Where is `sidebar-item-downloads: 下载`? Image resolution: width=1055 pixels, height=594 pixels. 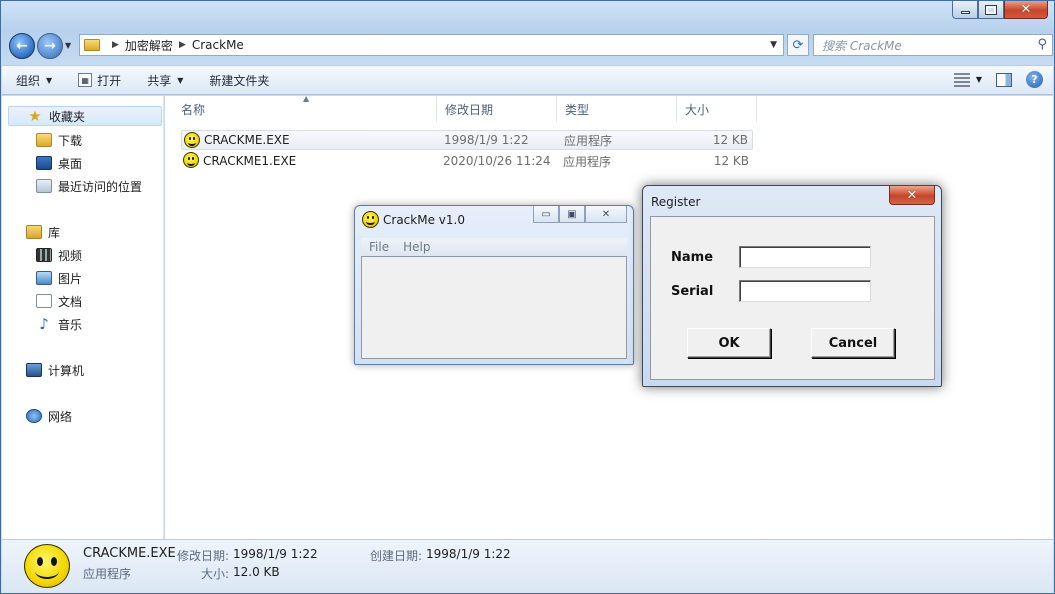
sidebar-item-downloads: 下载 is located at coordinates (59, 140).